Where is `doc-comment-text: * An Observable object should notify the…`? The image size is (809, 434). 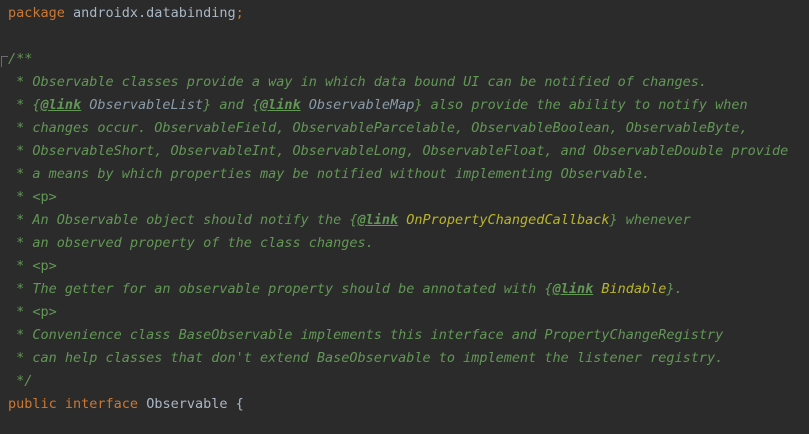 doc-comment-text: * An Observable object should notify the… is located at coordinates (183, 220).